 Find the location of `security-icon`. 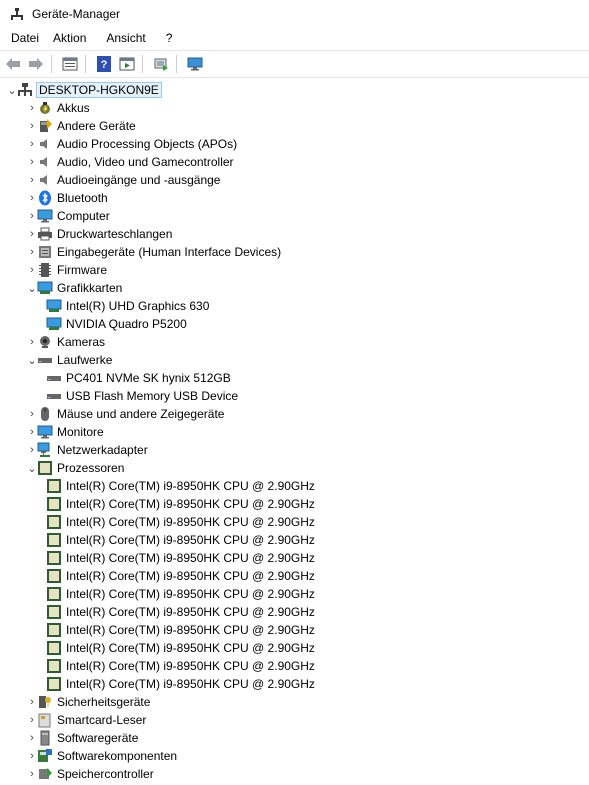

security-icon is located at coordinates (45, 702).